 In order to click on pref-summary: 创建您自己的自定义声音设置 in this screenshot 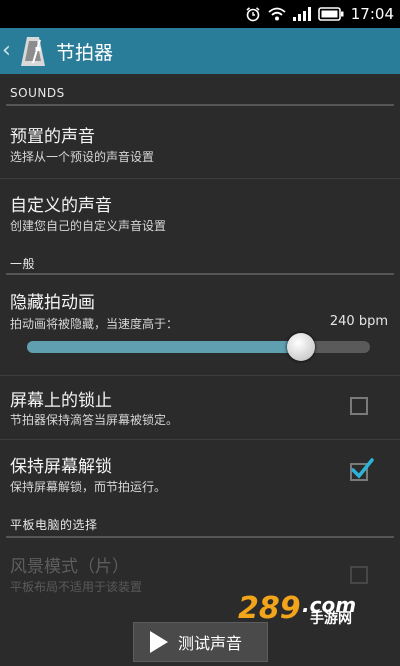, I will do `click(88, 226)`.